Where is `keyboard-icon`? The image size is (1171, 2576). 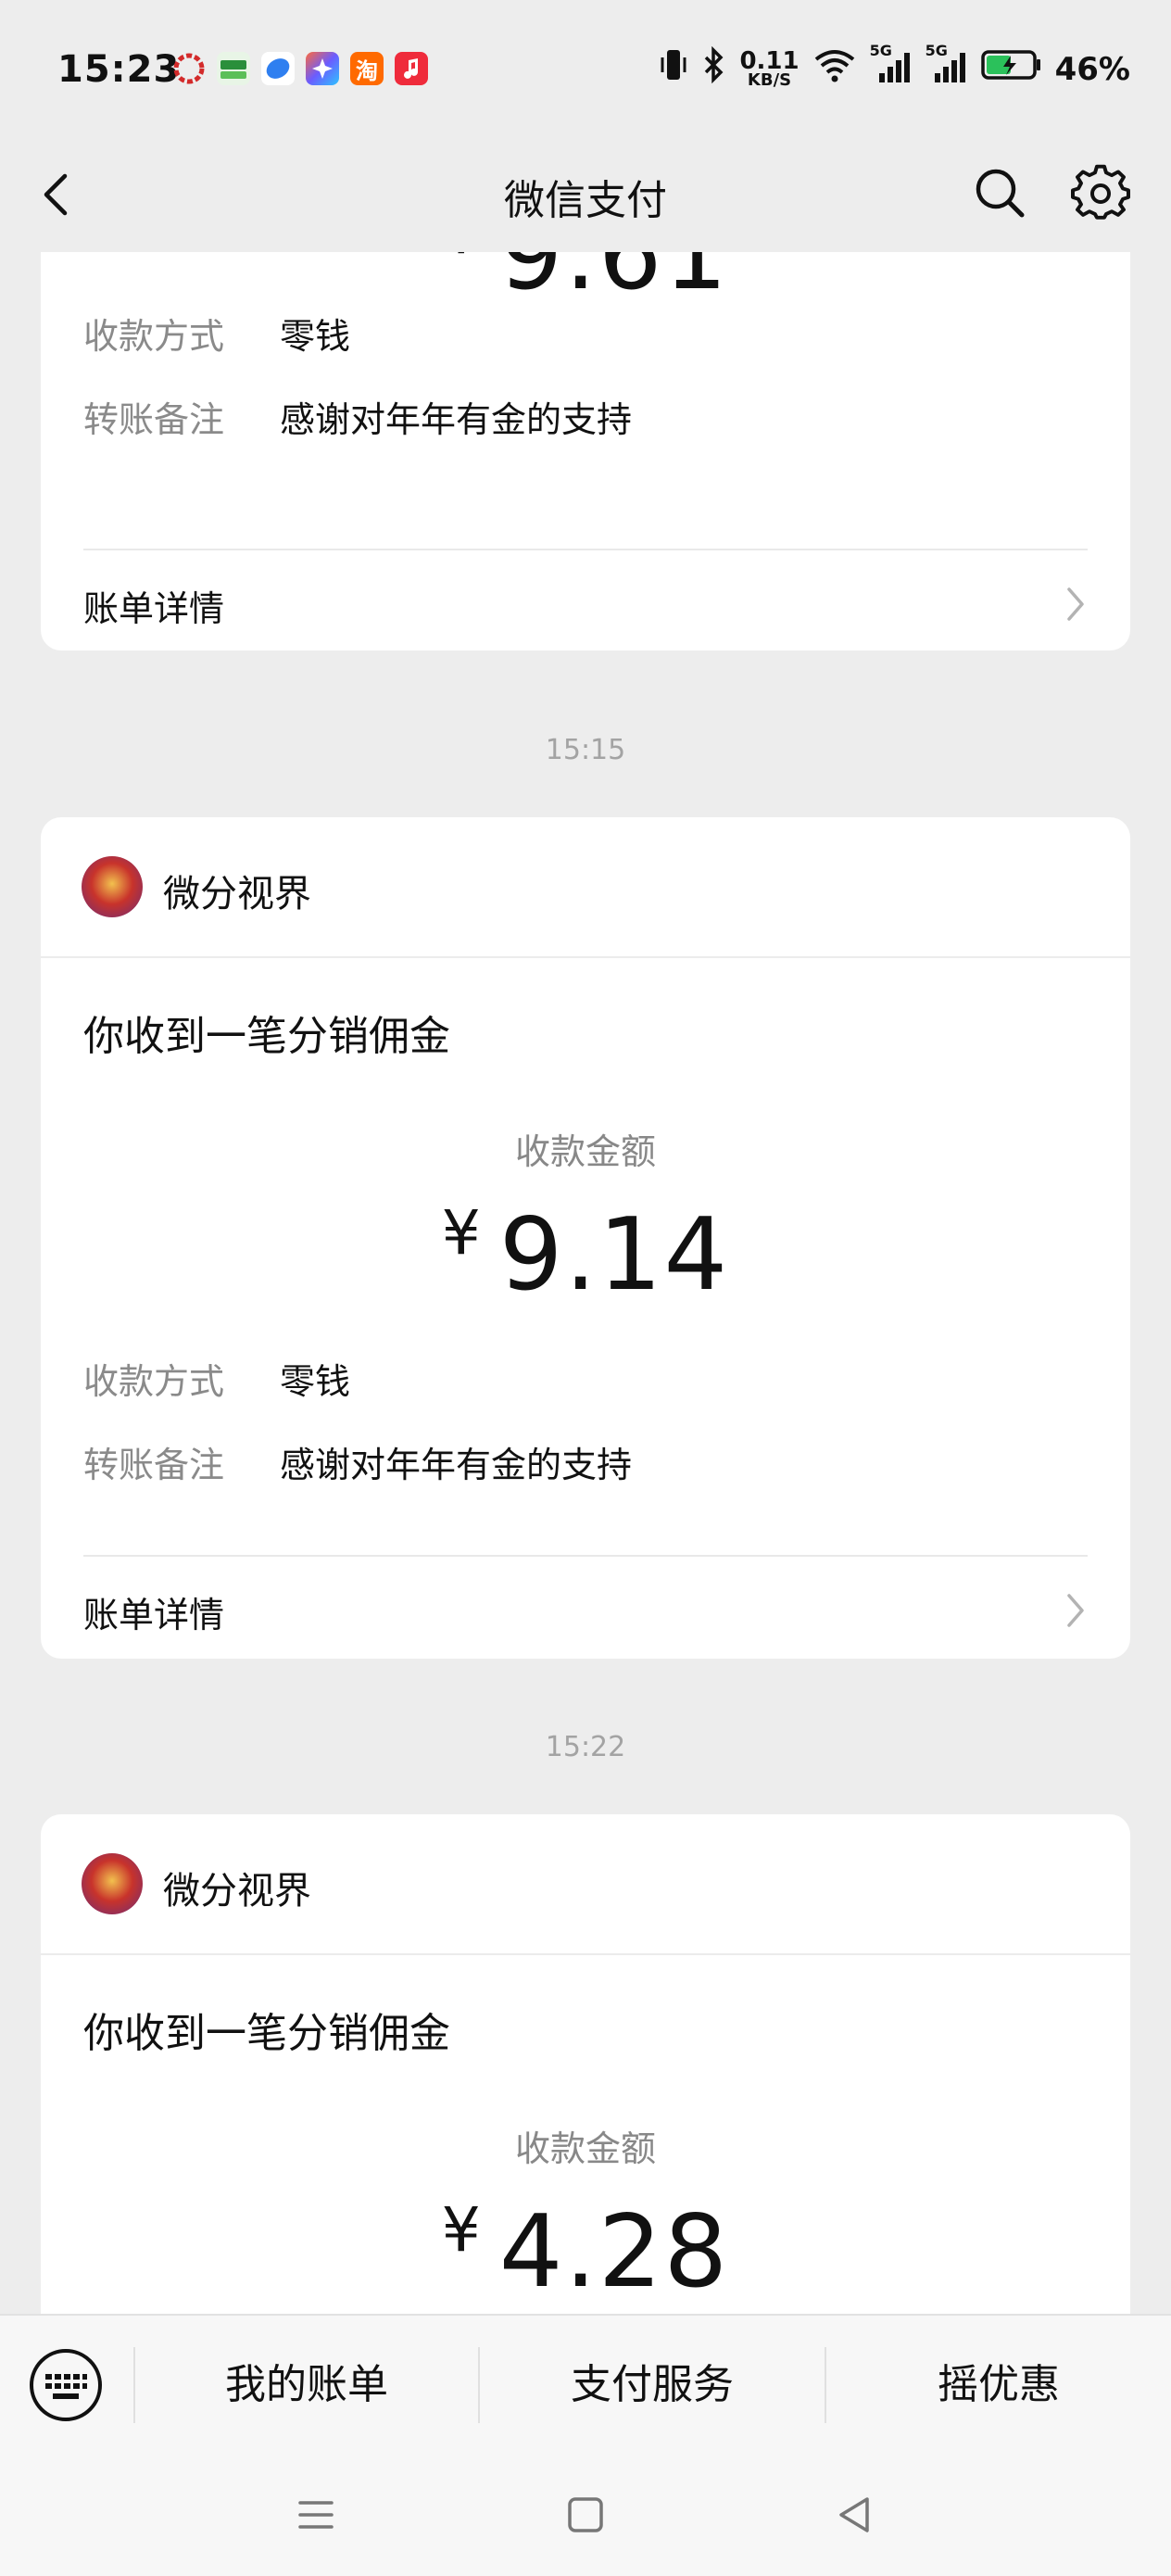 keyboard-icon is located at coordinates (66, 2385).